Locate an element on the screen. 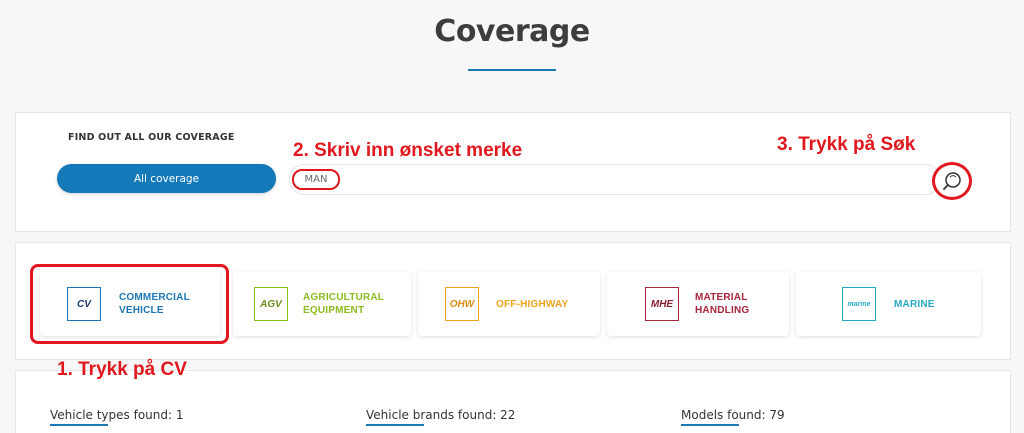  category-card-agricultural: AGV AGRICULTURAL EQUIPMENT is located at coordinates (322, 304).